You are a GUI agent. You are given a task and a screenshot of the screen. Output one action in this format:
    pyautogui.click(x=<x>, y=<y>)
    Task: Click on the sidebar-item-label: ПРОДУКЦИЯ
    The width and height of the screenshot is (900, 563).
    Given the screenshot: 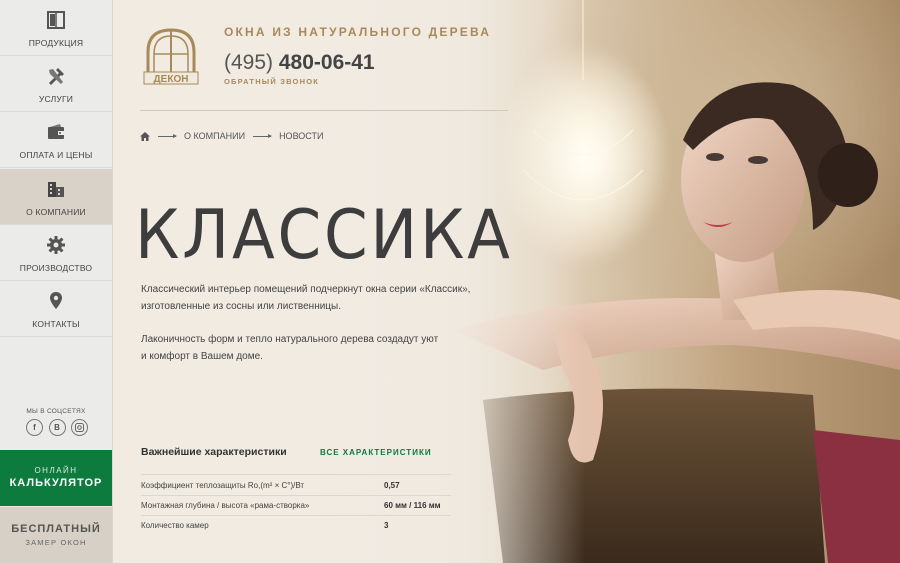 What is the action you would take?
    pyautogui.click(x=56, y=43)
    